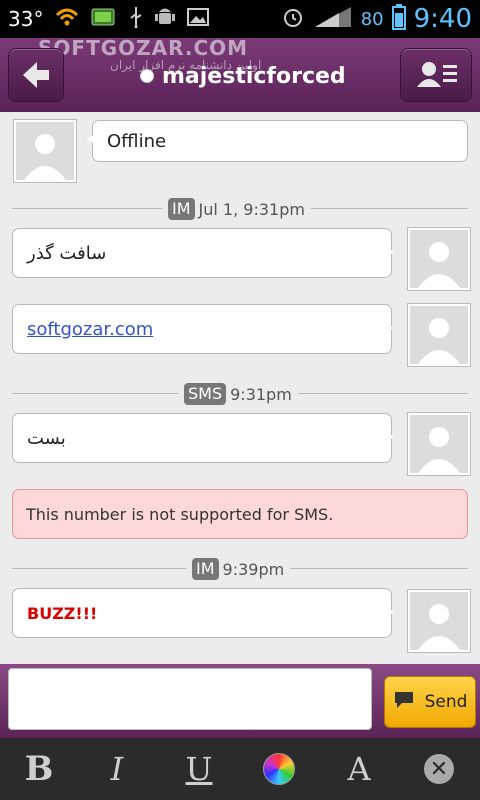 The width and height of the screenshot is (480, 800). What do you see at coordinates (90, 329) in the screenshot?
I see `message-link: softgozar.com` at bounding box center [90, 329].